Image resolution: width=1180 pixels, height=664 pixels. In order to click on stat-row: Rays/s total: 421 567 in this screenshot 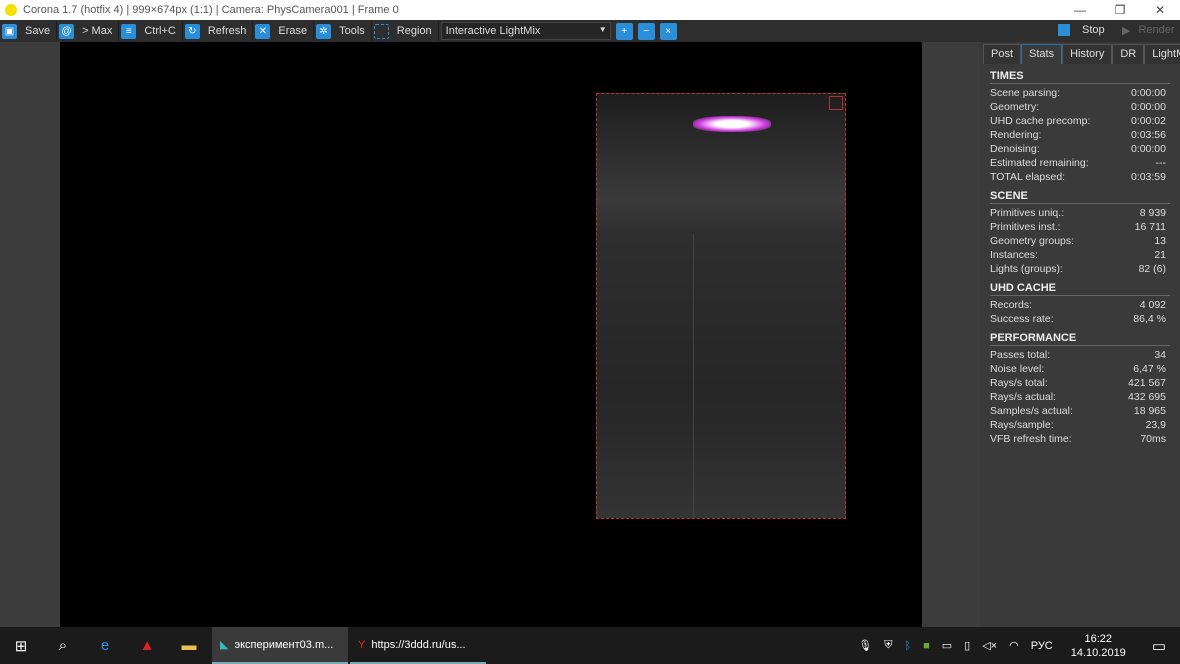, I will do `click(1078, 383)`.